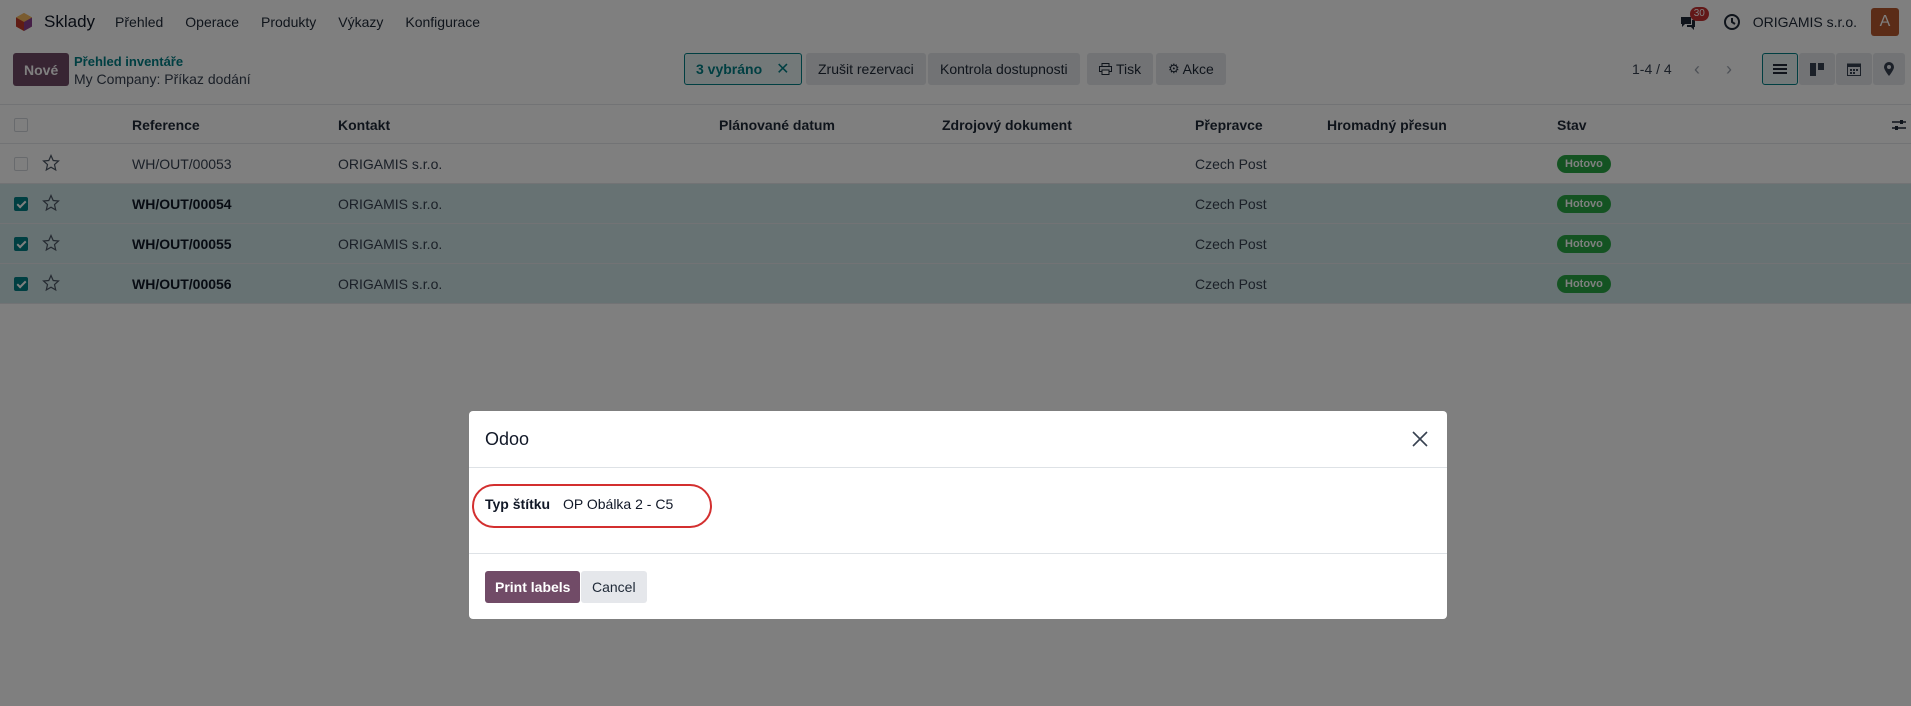  Describe the element at coordinates (958, 586) in the screenshot. I see `dialog-footer: Print labels Cancel` at that location.